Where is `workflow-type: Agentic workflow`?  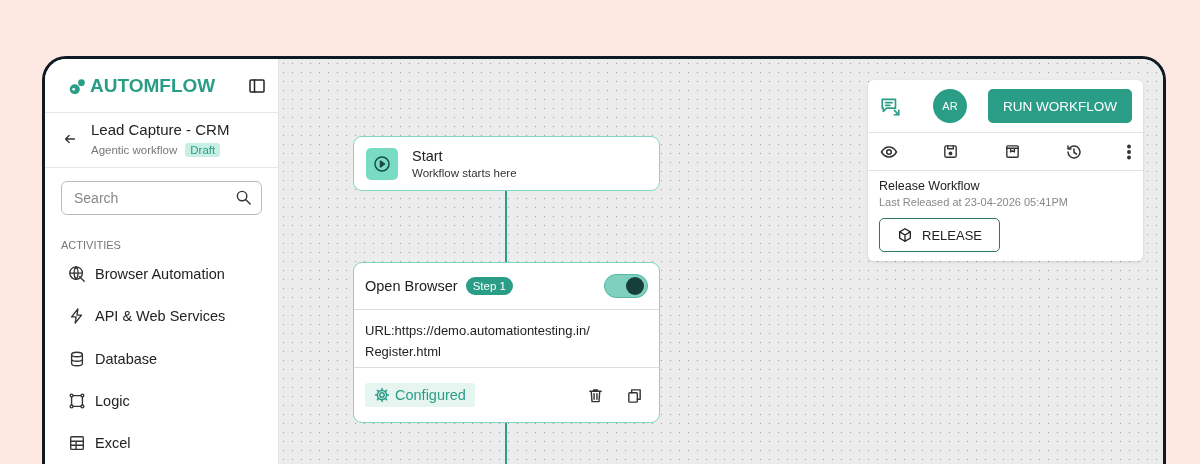
workflow-type: Agentic workflow is located at coordinates (134, 150).